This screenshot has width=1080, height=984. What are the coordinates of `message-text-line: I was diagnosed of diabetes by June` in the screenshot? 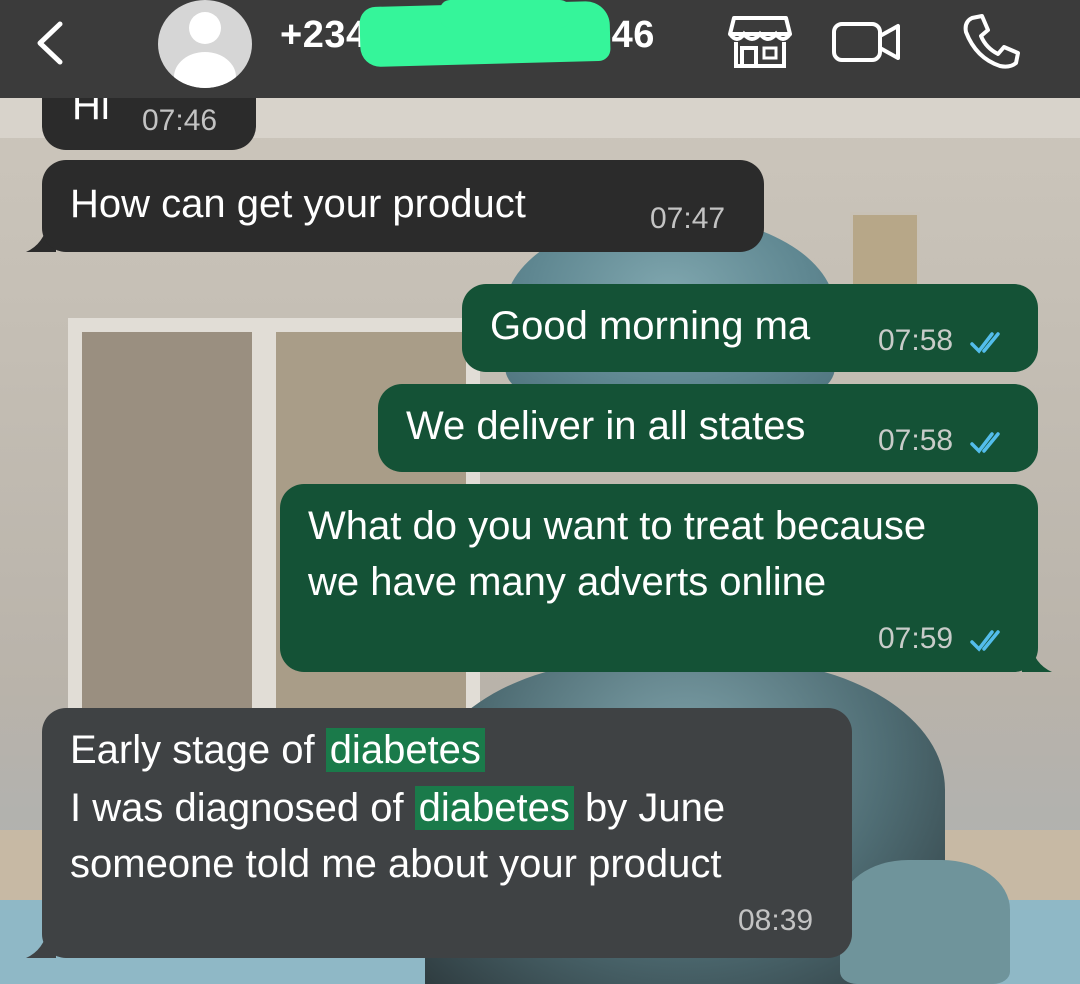 It's located at (397, 808).